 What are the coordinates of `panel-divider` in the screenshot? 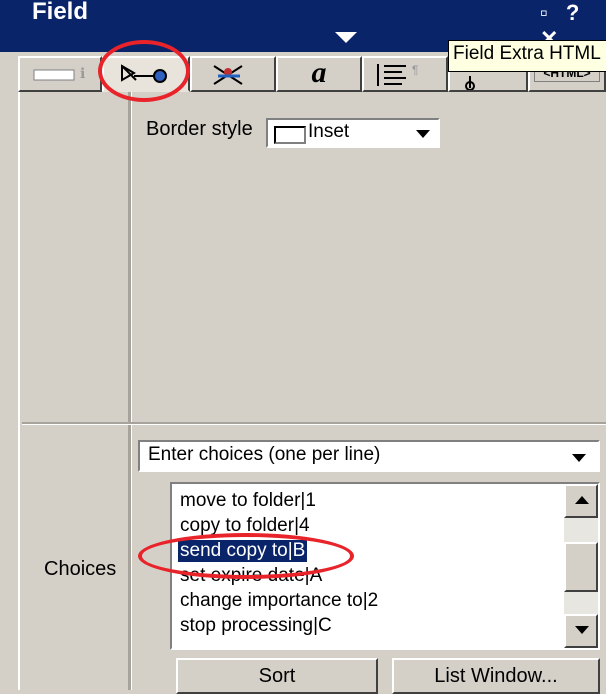 It's located at (129, 391).